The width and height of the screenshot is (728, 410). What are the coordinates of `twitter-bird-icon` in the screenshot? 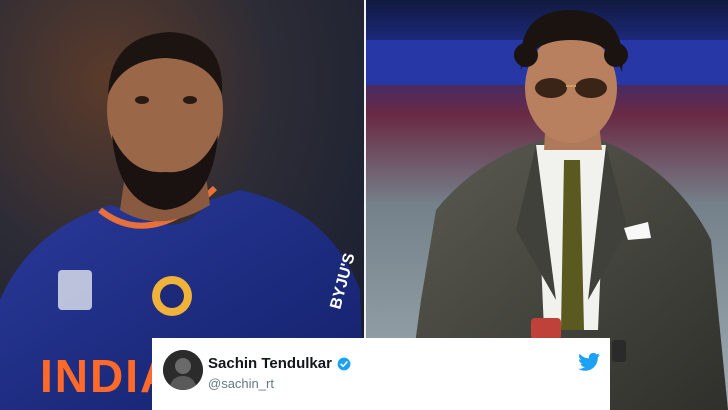 It's located at (589, 362).